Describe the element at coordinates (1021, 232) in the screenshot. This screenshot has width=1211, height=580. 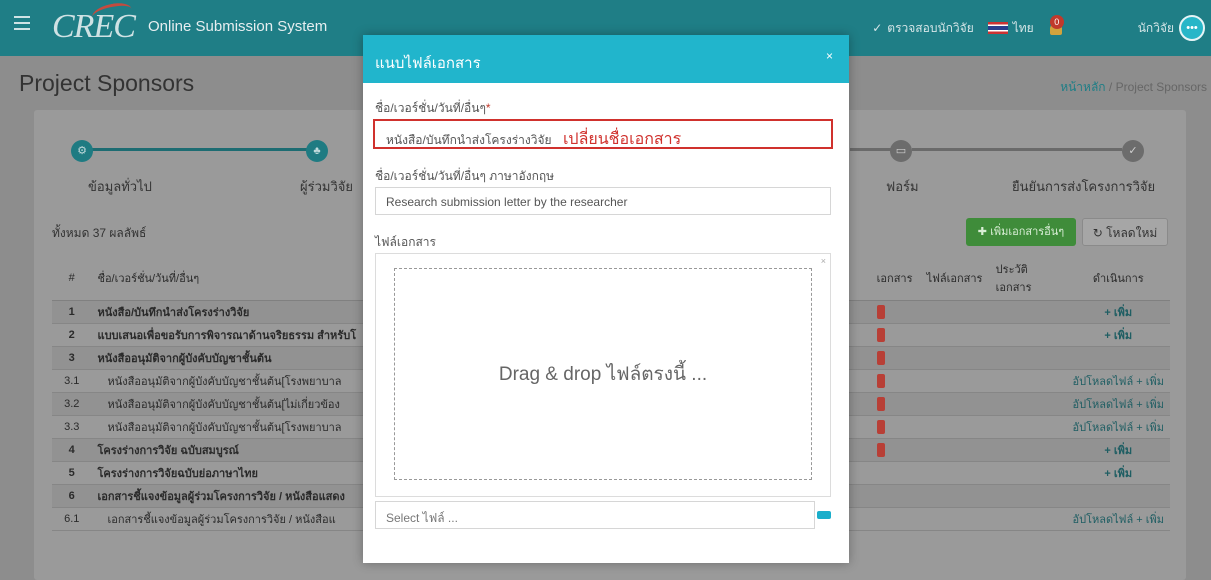
I see `add-other-document-button: ✚ เพิ่มเอกสารอื่นๆ` at that location.